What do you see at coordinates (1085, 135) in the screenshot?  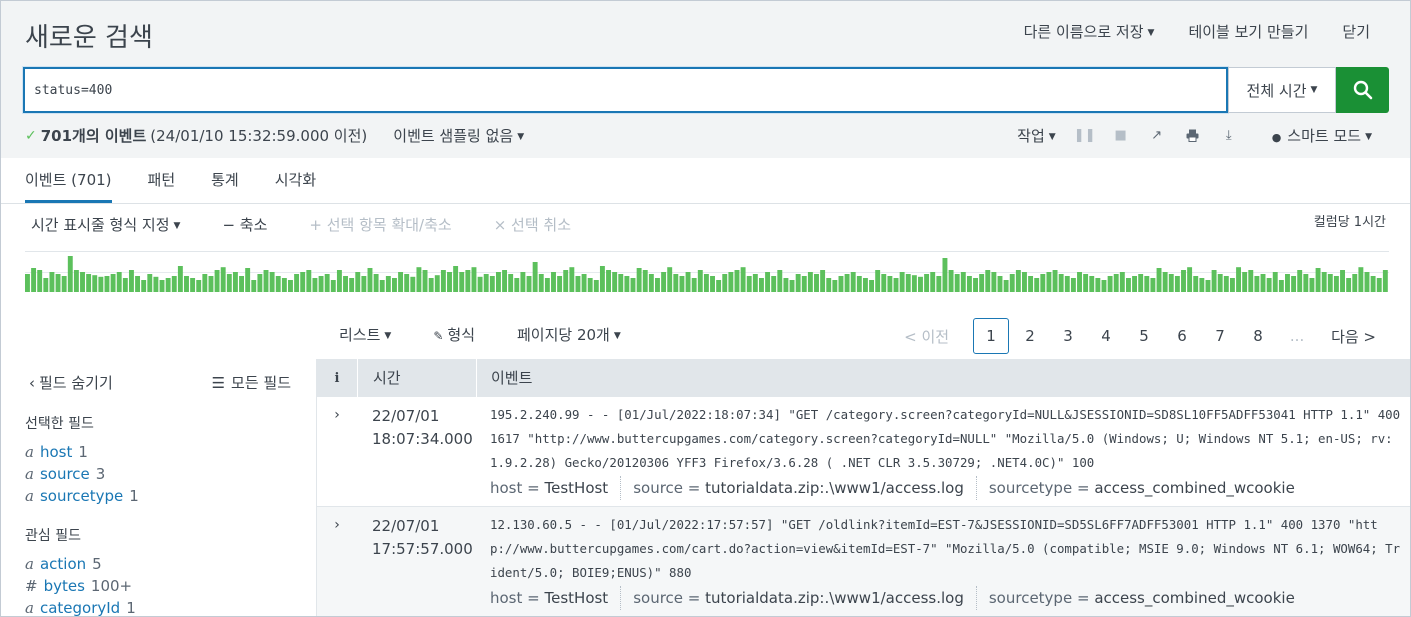 I see `pause-icon: ❚❚` at bounding box center [1085, 135].